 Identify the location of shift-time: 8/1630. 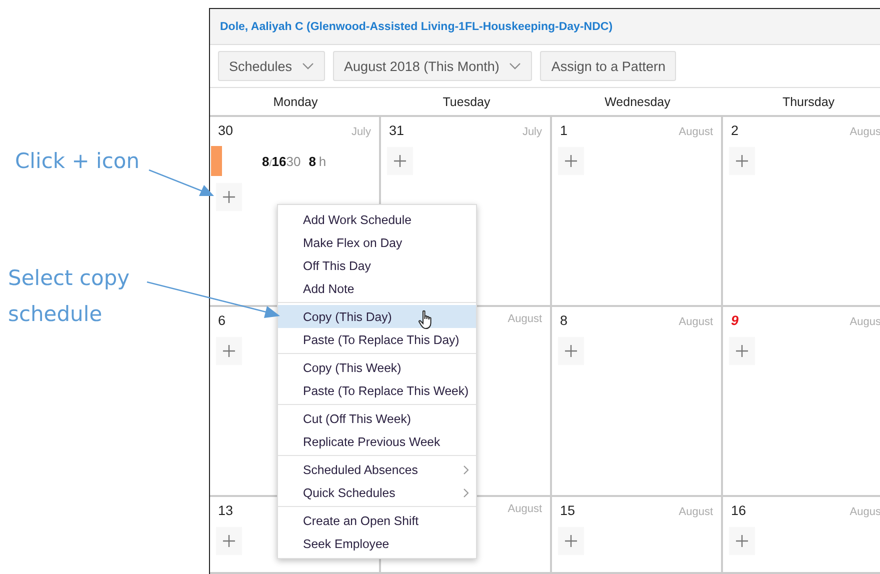
(281, 161).